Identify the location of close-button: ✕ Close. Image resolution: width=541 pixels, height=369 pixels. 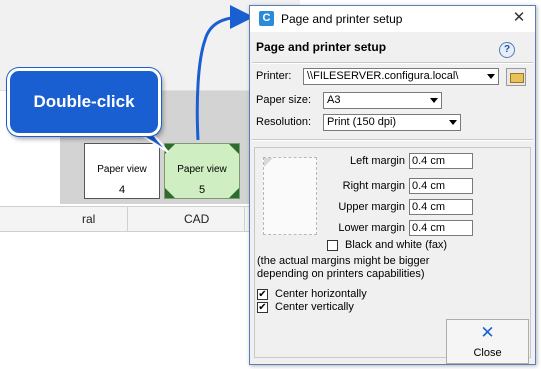
(487, 341).